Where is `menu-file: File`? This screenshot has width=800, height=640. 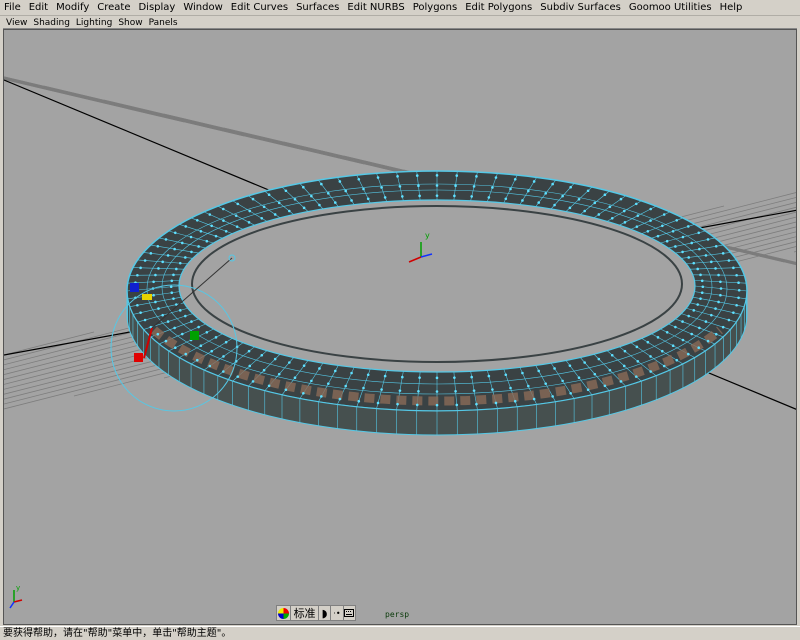
menu-file: File is located at coordinates (12, 7).